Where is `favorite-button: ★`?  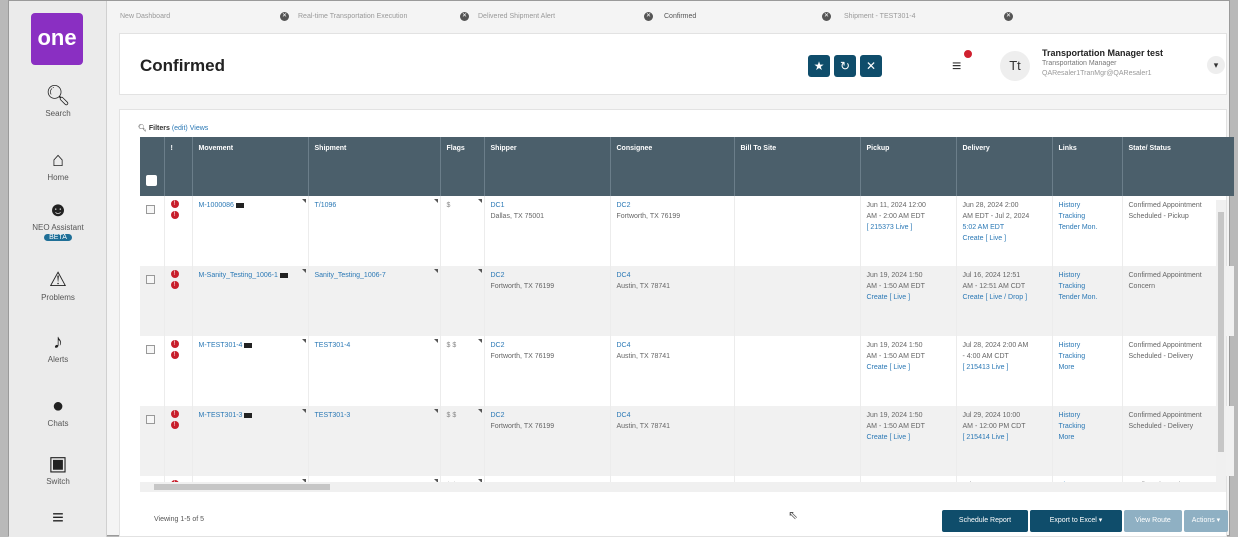 favorite-button: ★ is located at coordinates (819, 66).